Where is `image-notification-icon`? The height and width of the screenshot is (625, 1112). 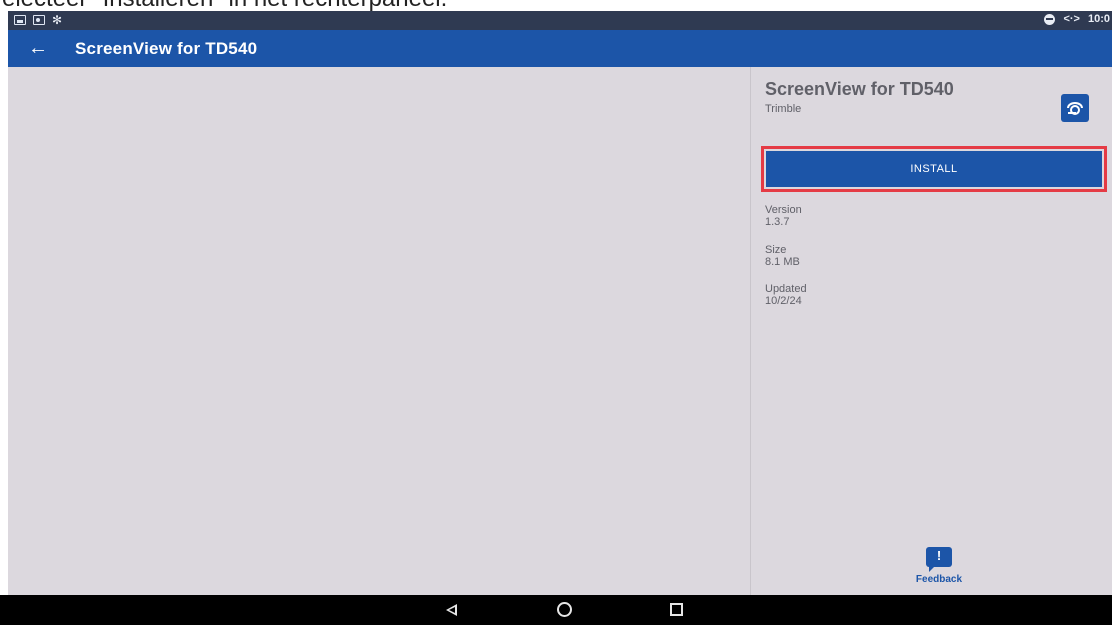 image-notification-icon is located at coordinates (20, 20).